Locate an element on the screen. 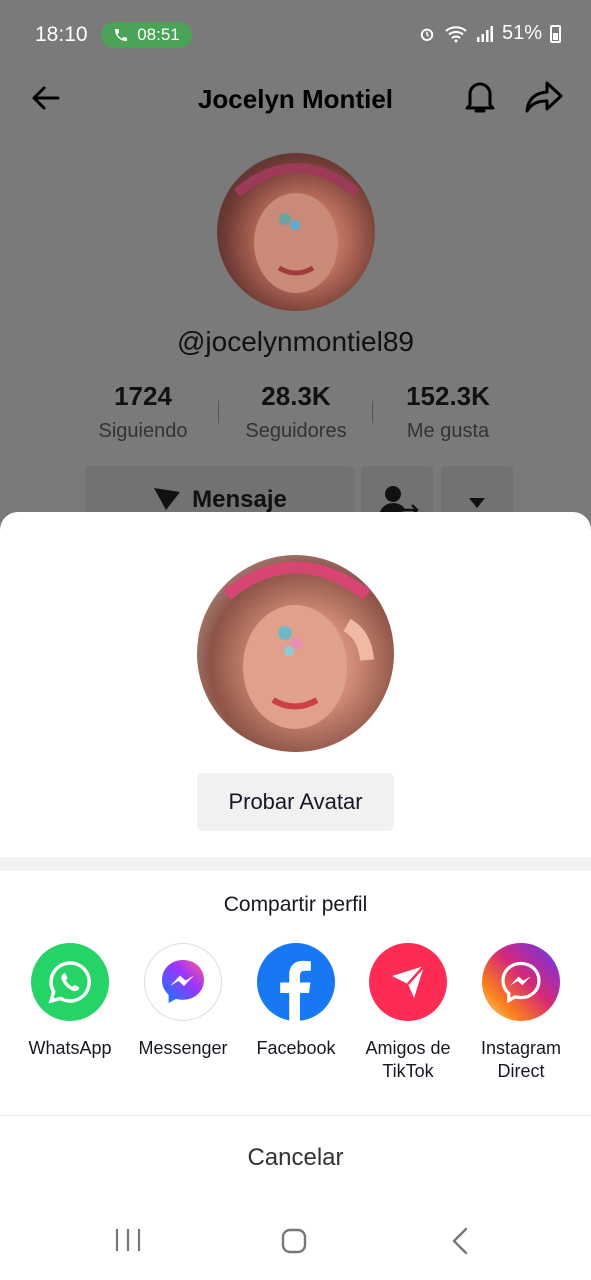 The height and width of the screenshot is (1280, 591). instagram-direct-icon is located at coordinates (521, 982).